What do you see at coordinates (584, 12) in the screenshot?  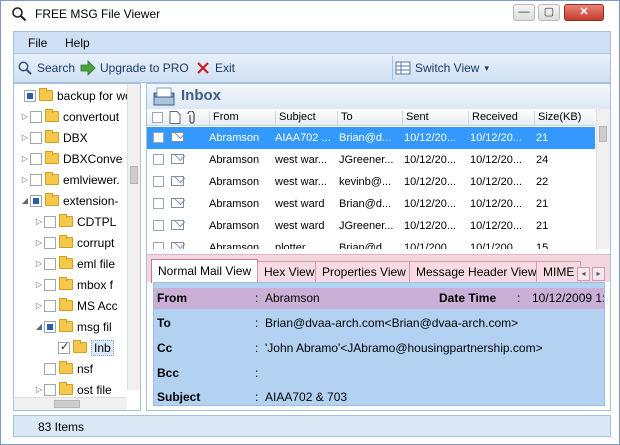 I see `close-button: ✕` at bounding box center [584, 12].